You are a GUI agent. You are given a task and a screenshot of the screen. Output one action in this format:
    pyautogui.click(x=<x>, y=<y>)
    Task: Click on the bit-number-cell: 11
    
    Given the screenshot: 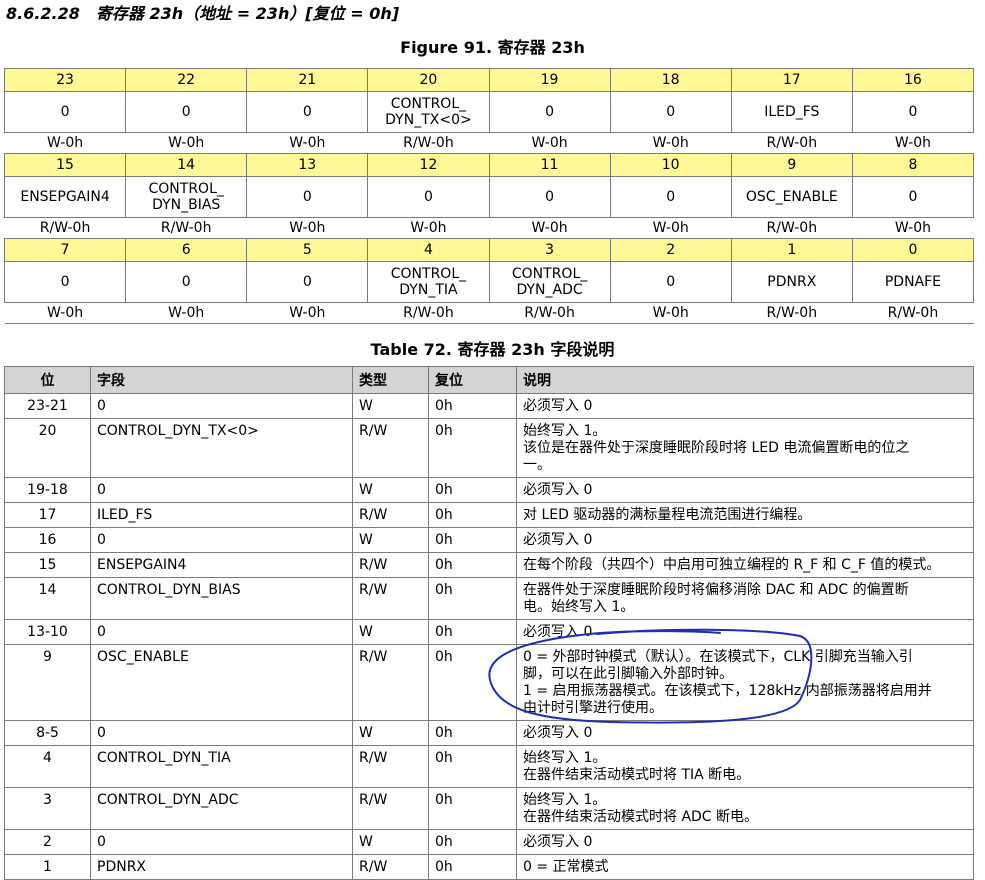 What is the action you would take?
    pyautogui.click(x=549, y=165)
    